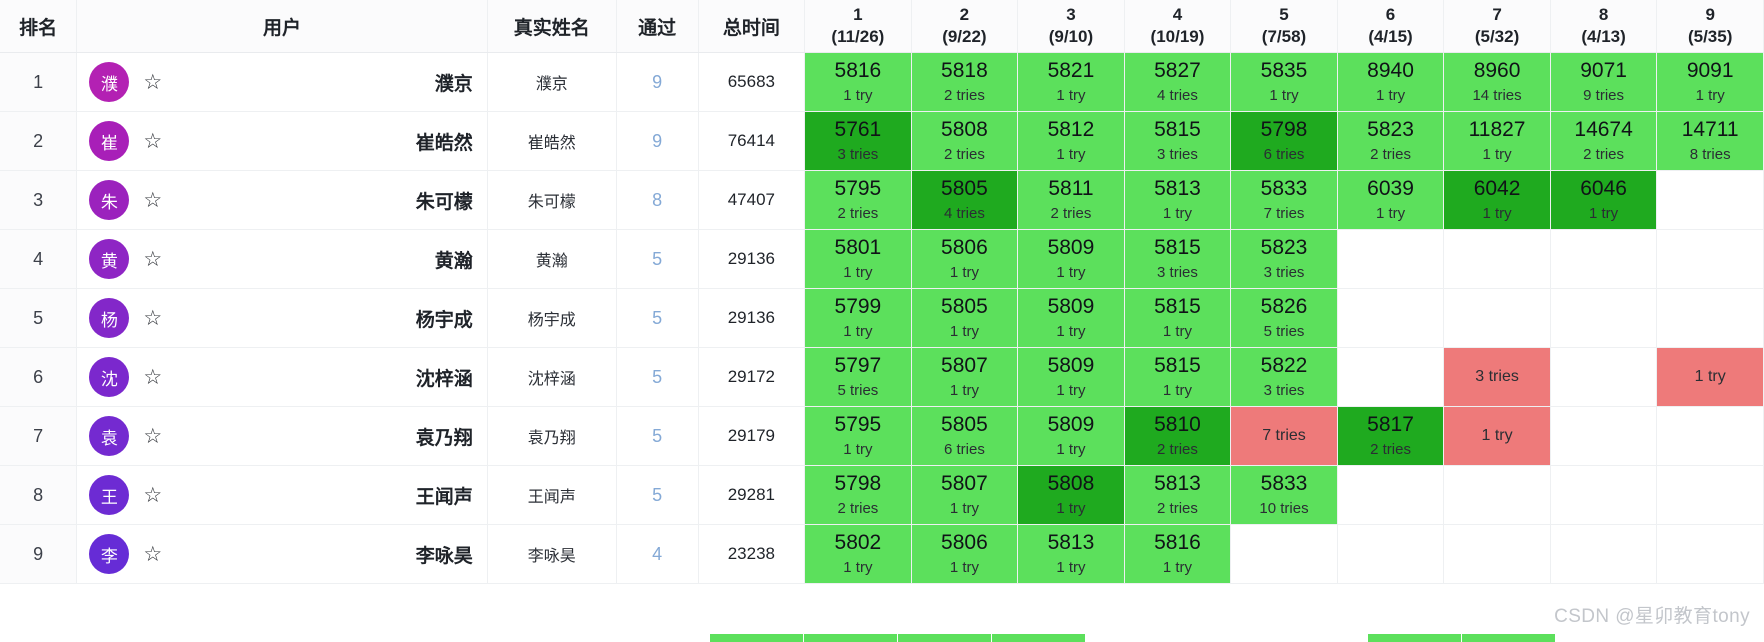  What do you see at coordinates (858, 554) in the screenshot?
I see `submission-cell: 5802 1 try` at bounding box center [858, 554].